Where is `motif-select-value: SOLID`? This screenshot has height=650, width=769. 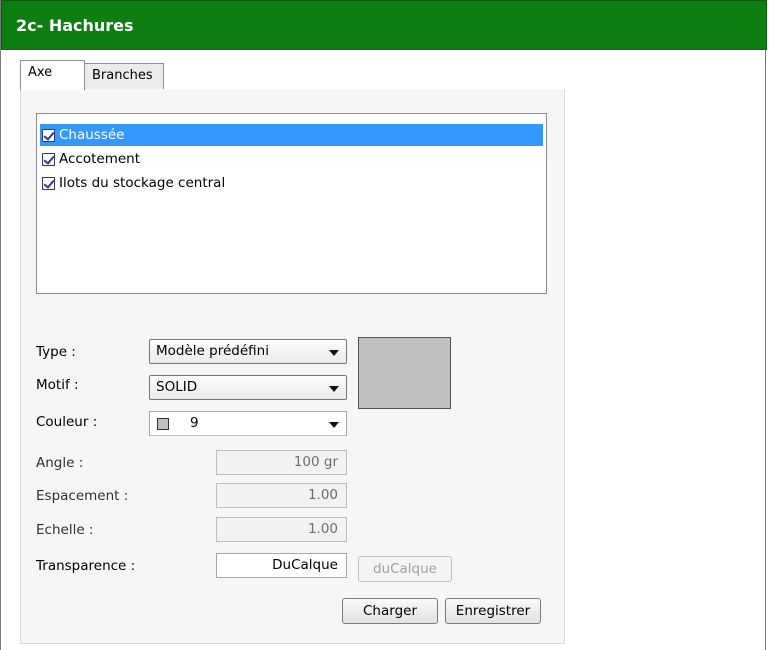 motif-select-value: SOLID is located at coordinates (177, 387).